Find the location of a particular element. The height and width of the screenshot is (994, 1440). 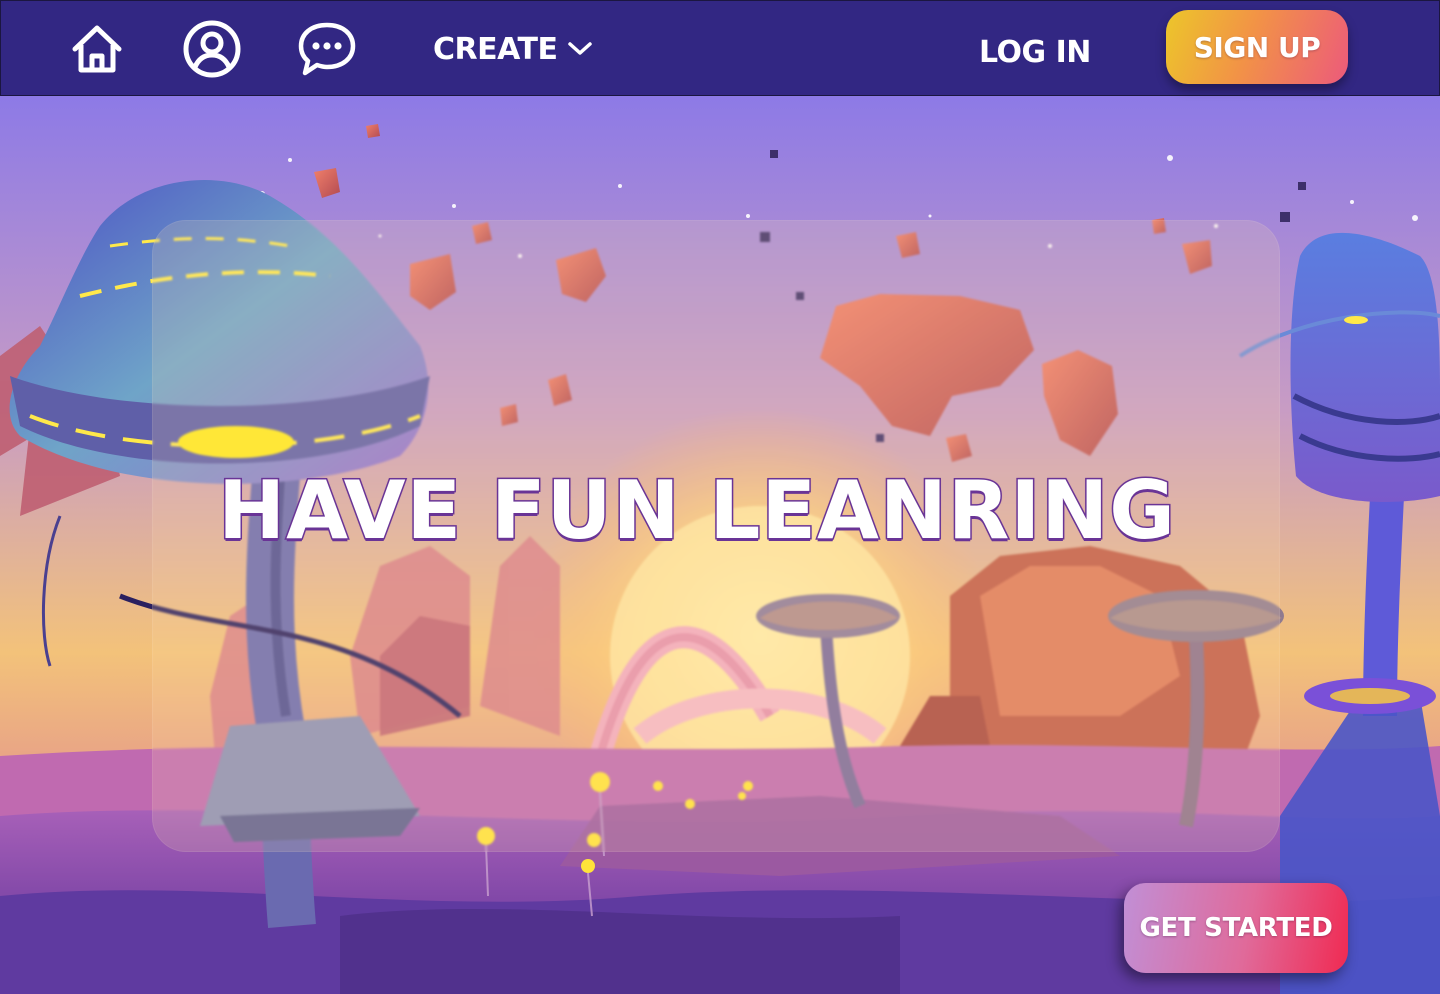

profile-button is located at coordinates (212, 49).